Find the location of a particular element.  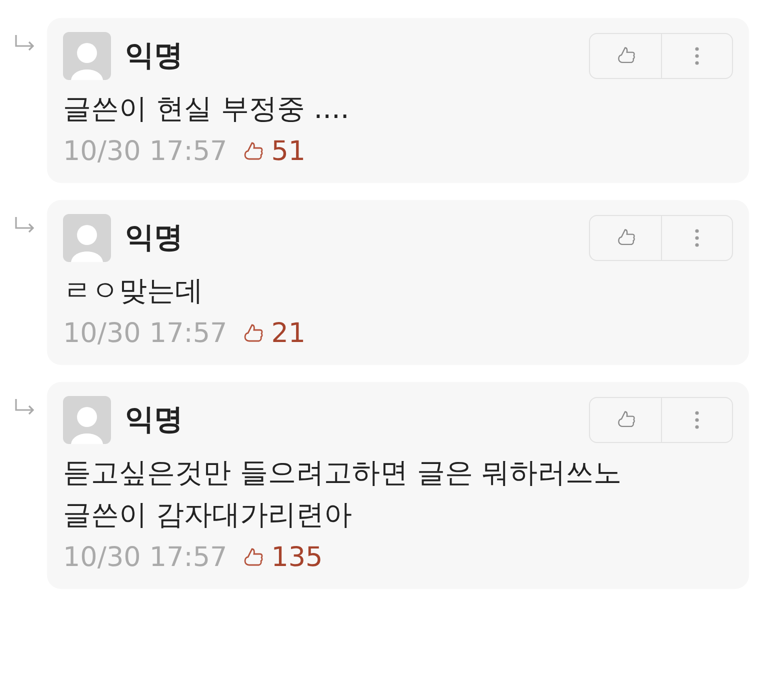

like-count: 51 is located at coordinates (288, 151).